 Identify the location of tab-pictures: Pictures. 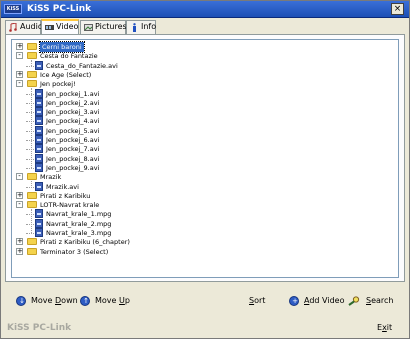
(103, 27).